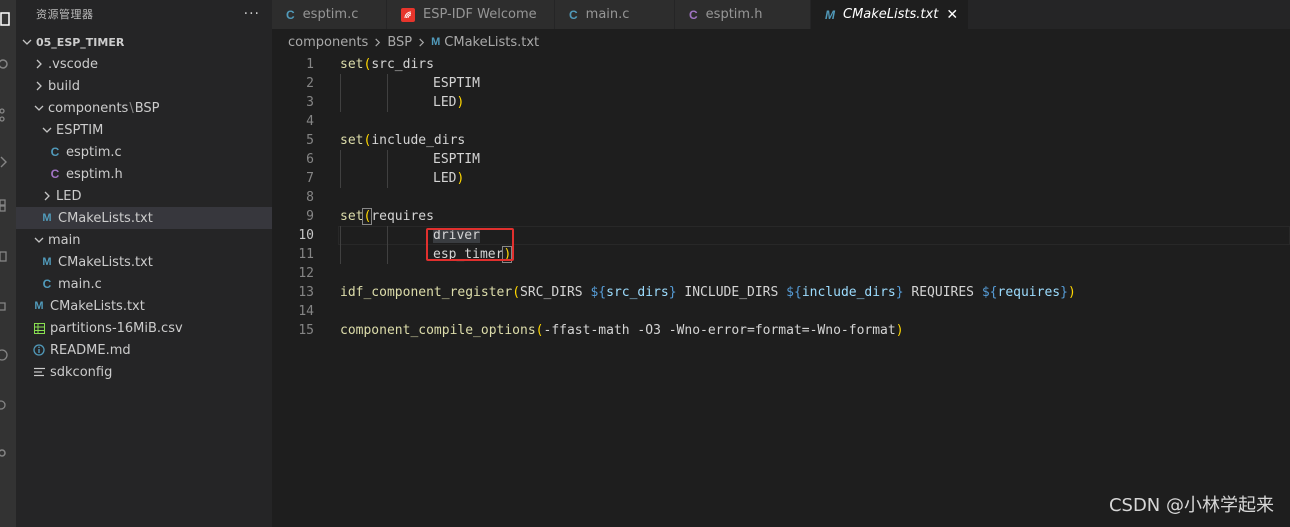 This screenshot has width=1290, height=527. Describe the element at coordinates (8, 162) in the screenshot. I see `run-debug-icon` at that location.